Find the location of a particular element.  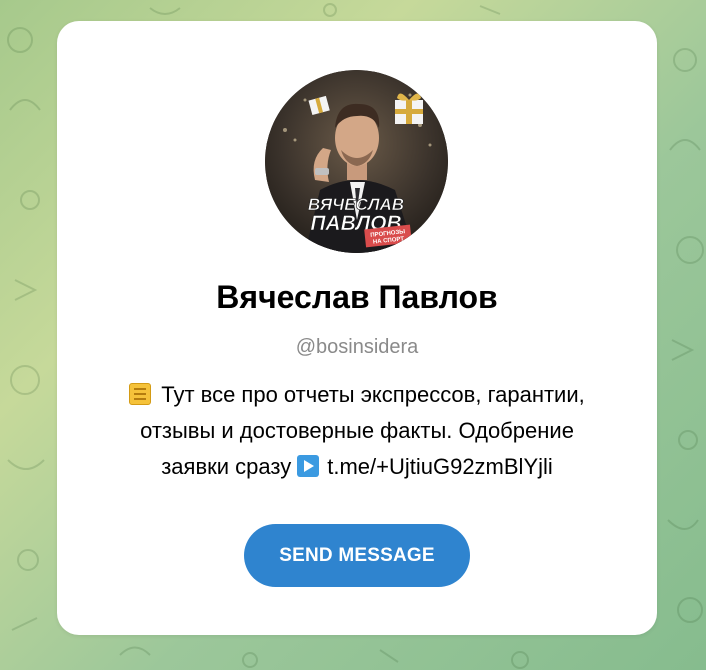

description-line-3: заявки сразу t.me/+UjtiuG92zmBlYjli is located at coordinates (357, 467).